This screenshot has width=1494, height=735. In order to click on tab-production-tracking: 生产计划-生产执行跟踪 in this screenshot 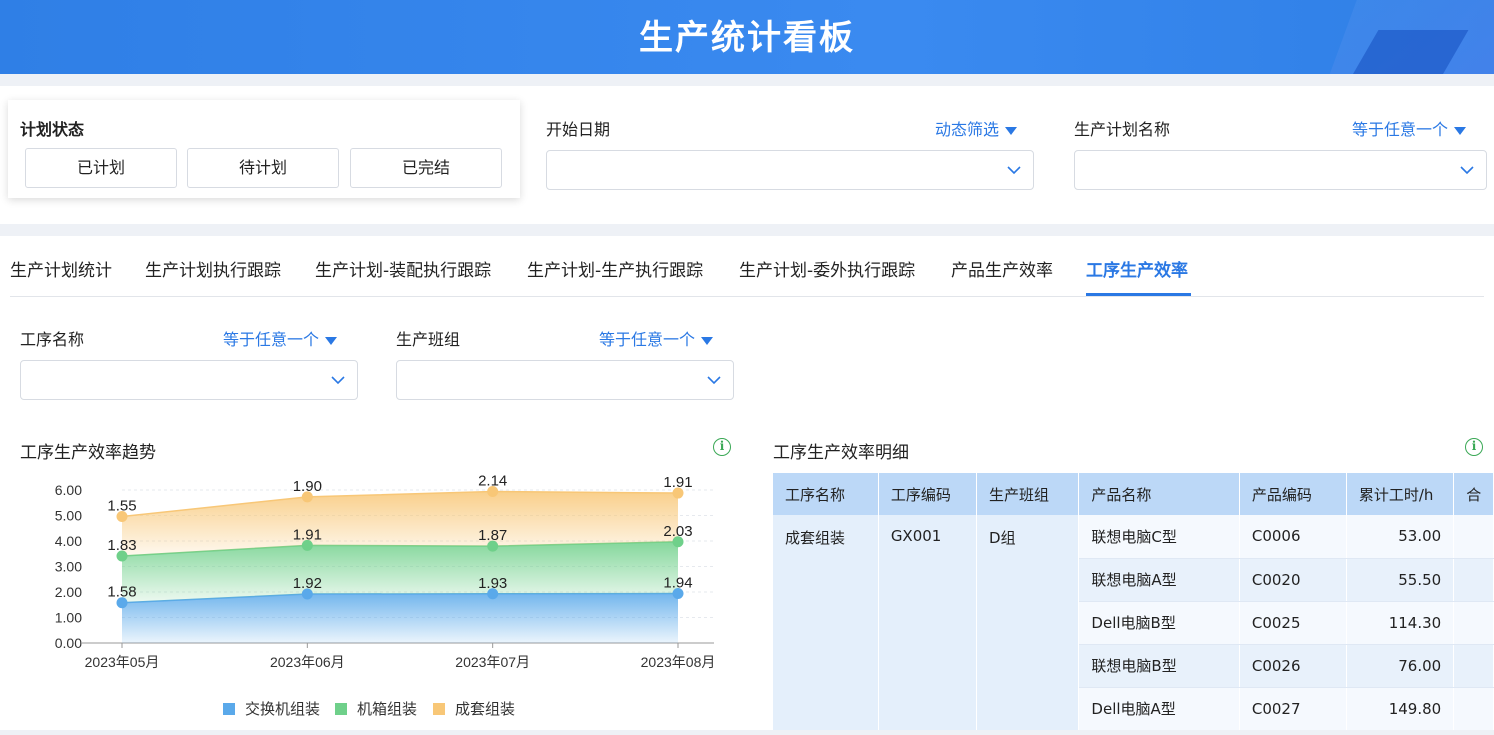, I will do `click(615, 268)`.